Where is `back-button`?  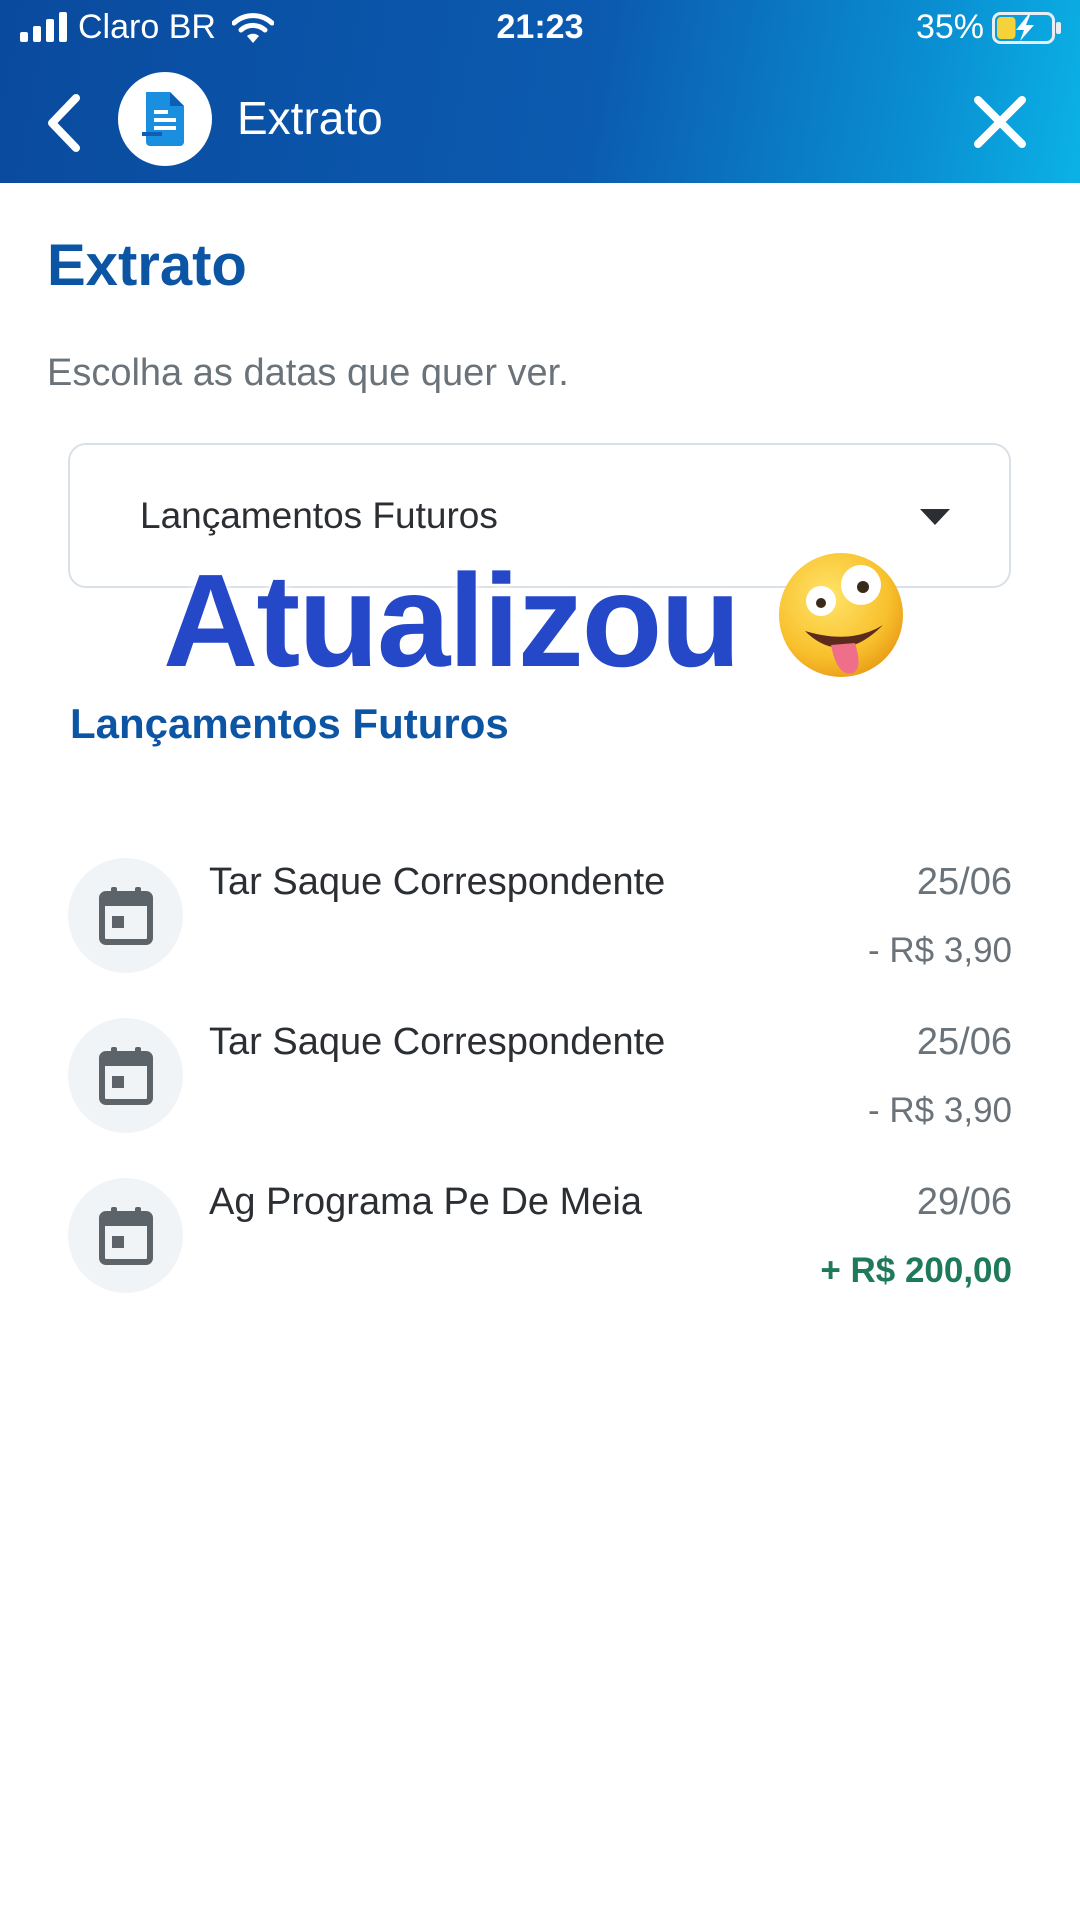 back-button is located at coordinates (64, 123).